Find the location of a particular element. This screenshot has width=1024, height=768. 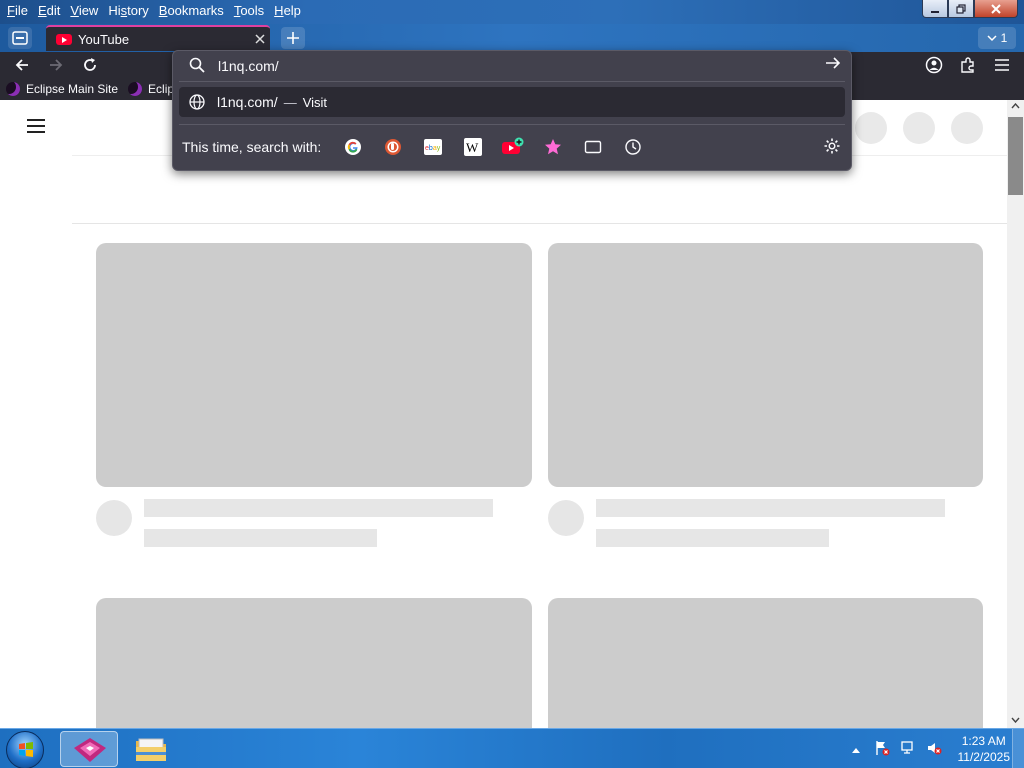

reload-button is located at coordinates (90, 65).